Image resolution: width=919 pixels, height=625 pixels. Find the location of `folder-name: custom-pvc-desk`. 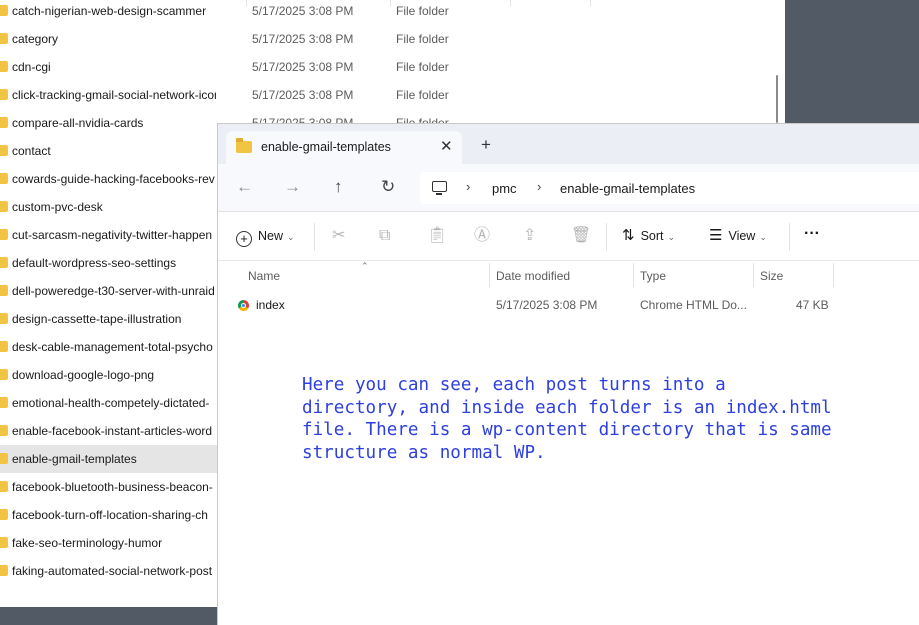

folder-name: custom-pvc-desk is located at coordinates (57, 207).